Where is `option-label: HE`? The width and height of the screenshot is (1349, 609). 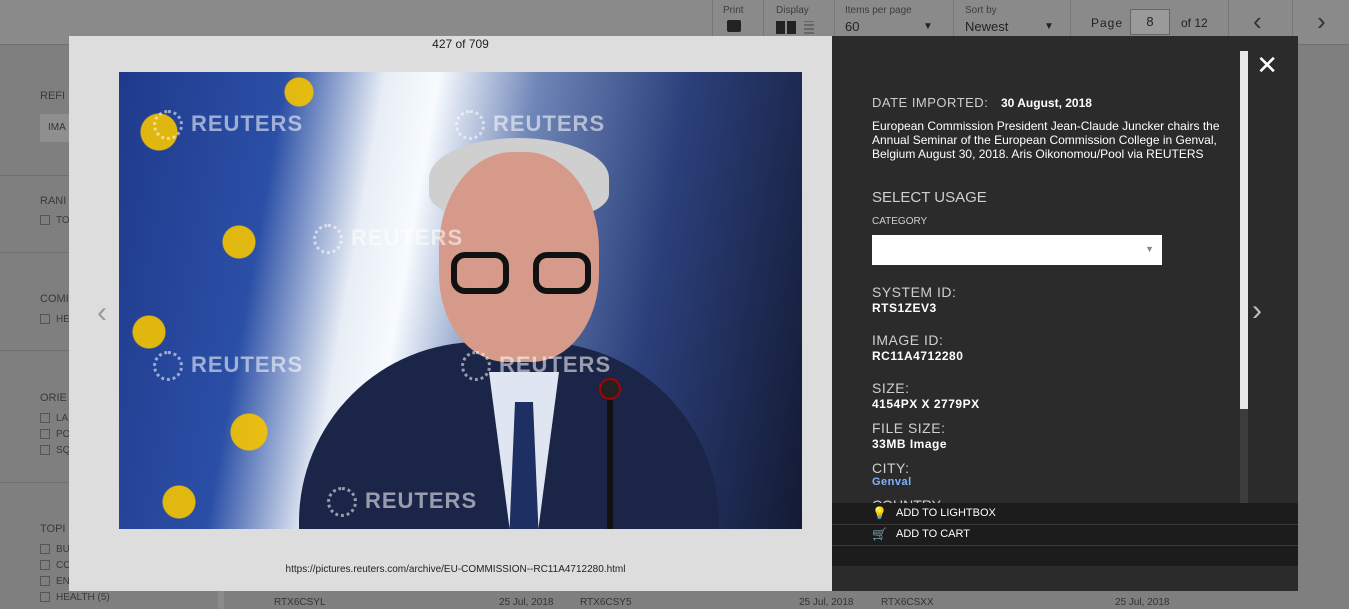
option-label: HE is located at coordinates (63, 319).